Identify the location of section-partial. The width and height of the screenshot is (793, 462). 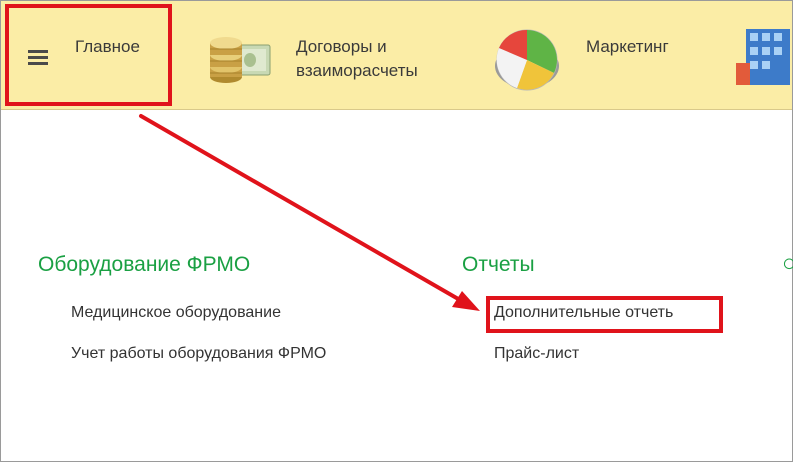
(761, 55).